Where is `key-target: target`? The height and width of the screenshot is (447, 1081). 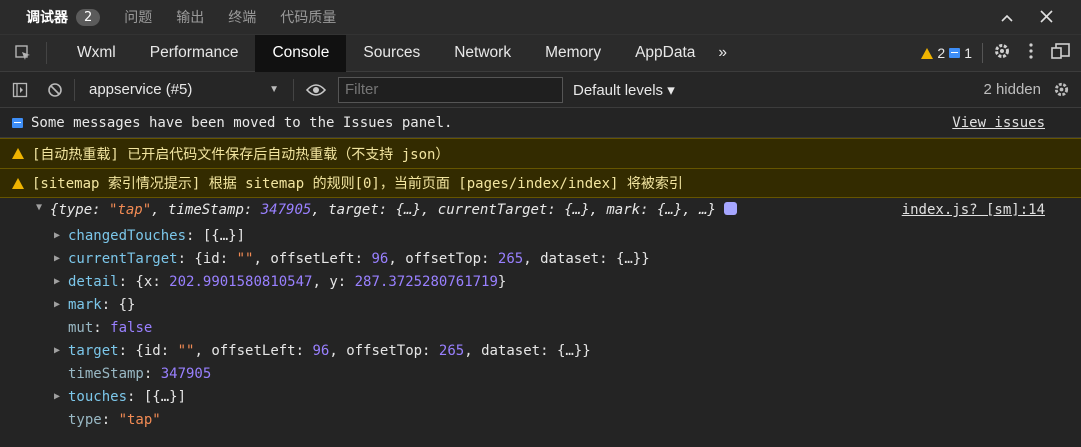 key-target: target is located at coordinates (353, 210).